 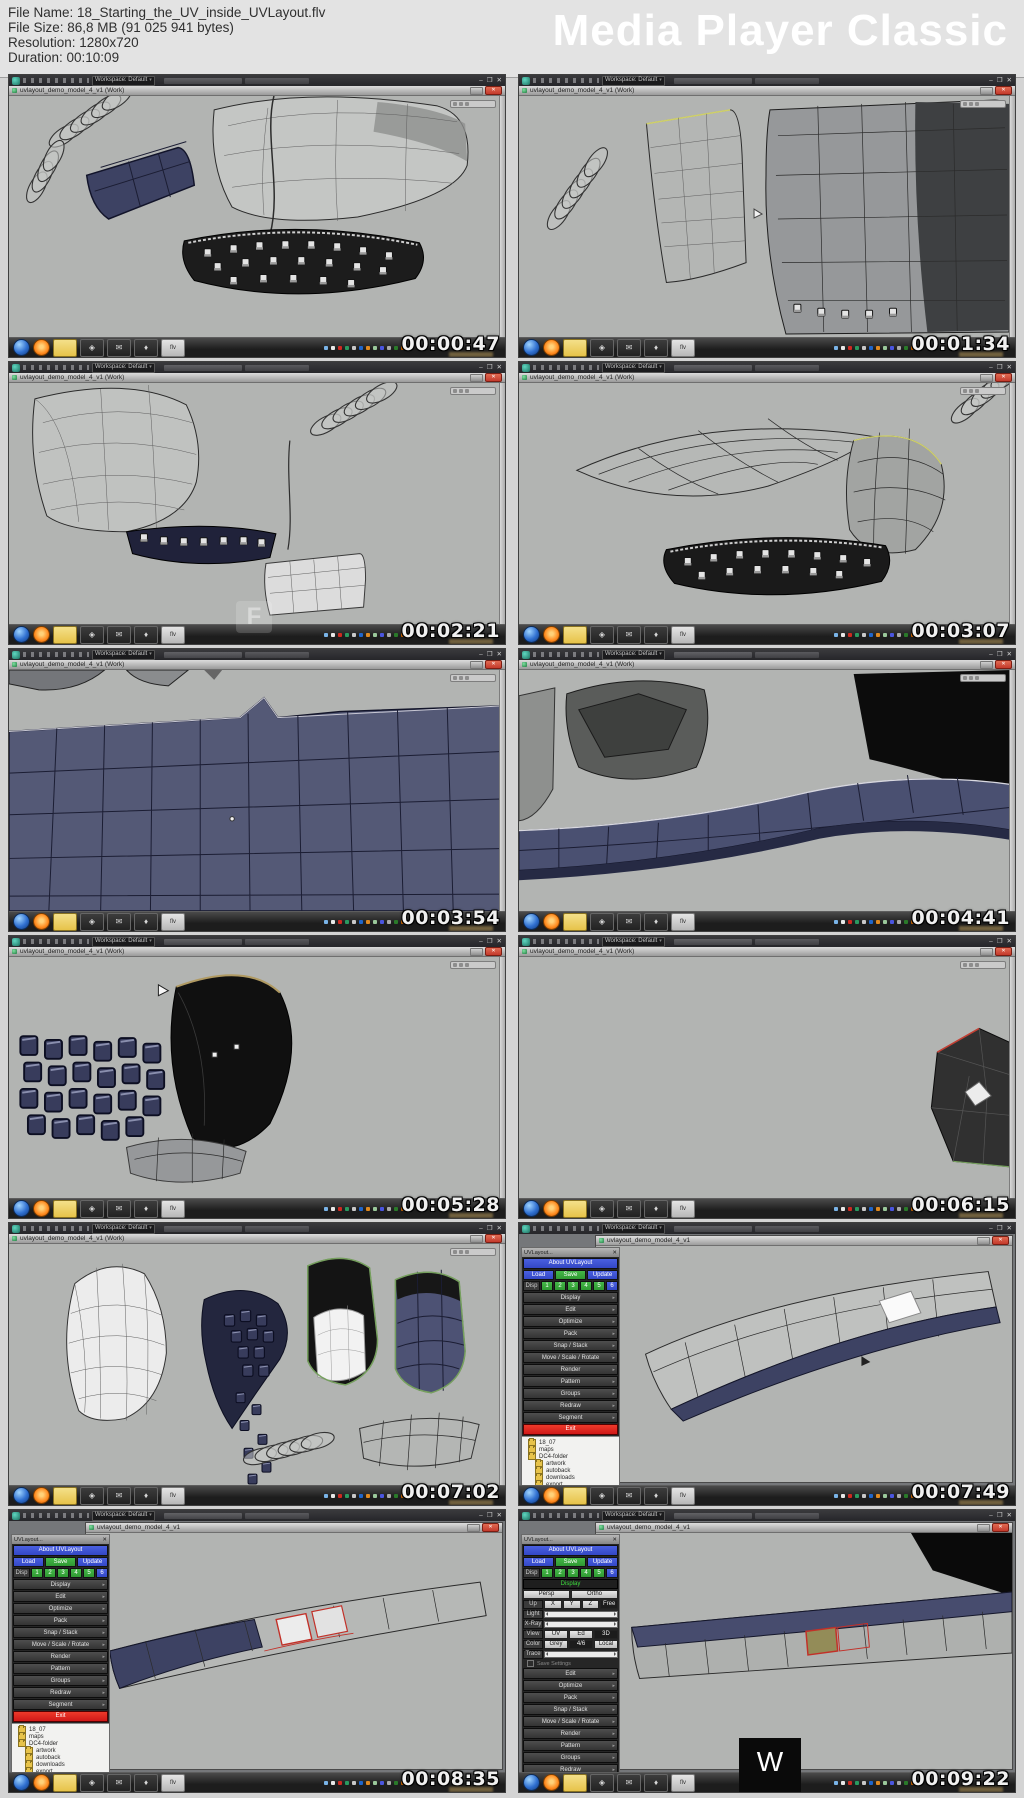 What do you see at coordinates (28, 1562) in the screenshot?
I see `load-button: Load` at bounding box center [28, 1562].